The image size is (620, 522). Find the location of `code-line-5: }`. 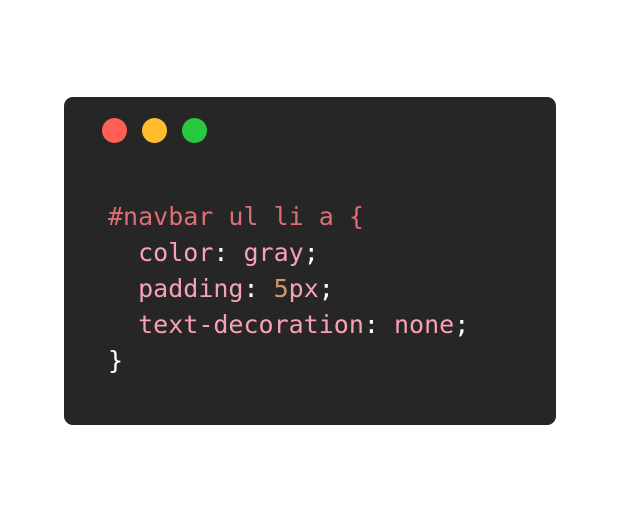

code-line-5: } is located at coordinates (288, 361).